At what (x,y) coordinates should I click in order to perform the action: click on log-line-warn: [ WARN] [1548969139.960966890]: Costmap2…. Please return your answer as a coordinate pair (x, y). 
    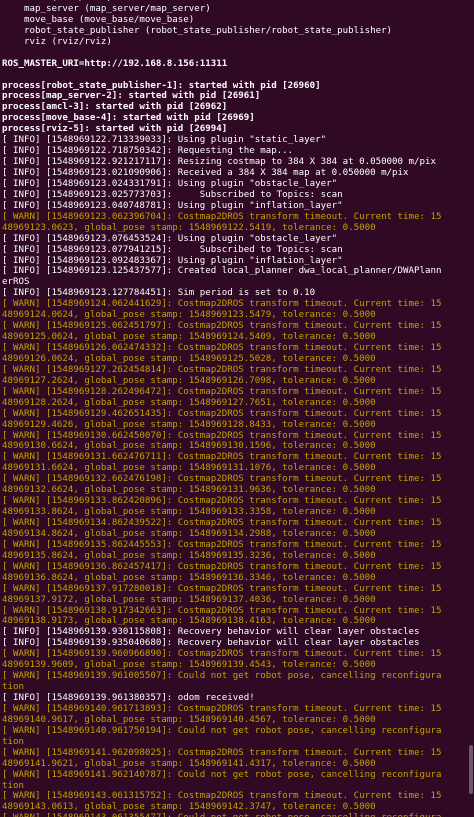
    Looking at the image, I should click on (222, 654).